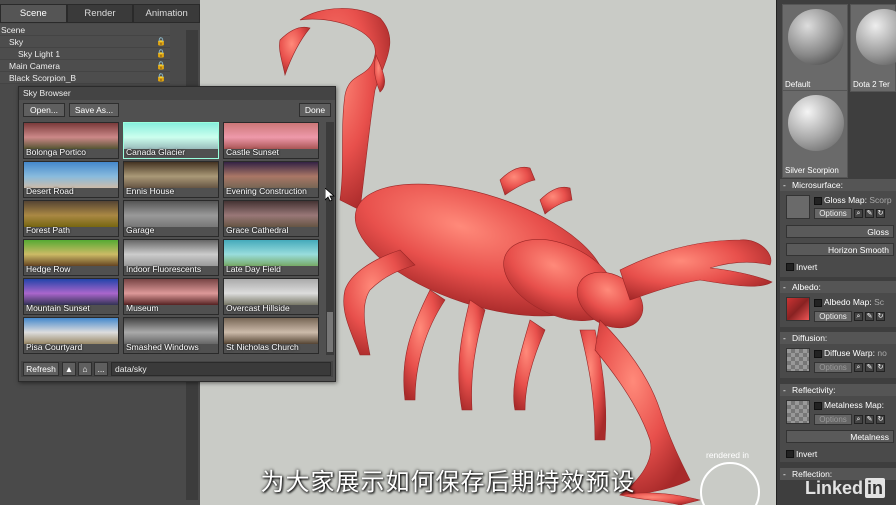 The image size is (896, 505). What do you see at coordinates (48, 269) in the screenshot?
I see `sky-tile-label: Hedge Row` at bounding box center [48, 269].